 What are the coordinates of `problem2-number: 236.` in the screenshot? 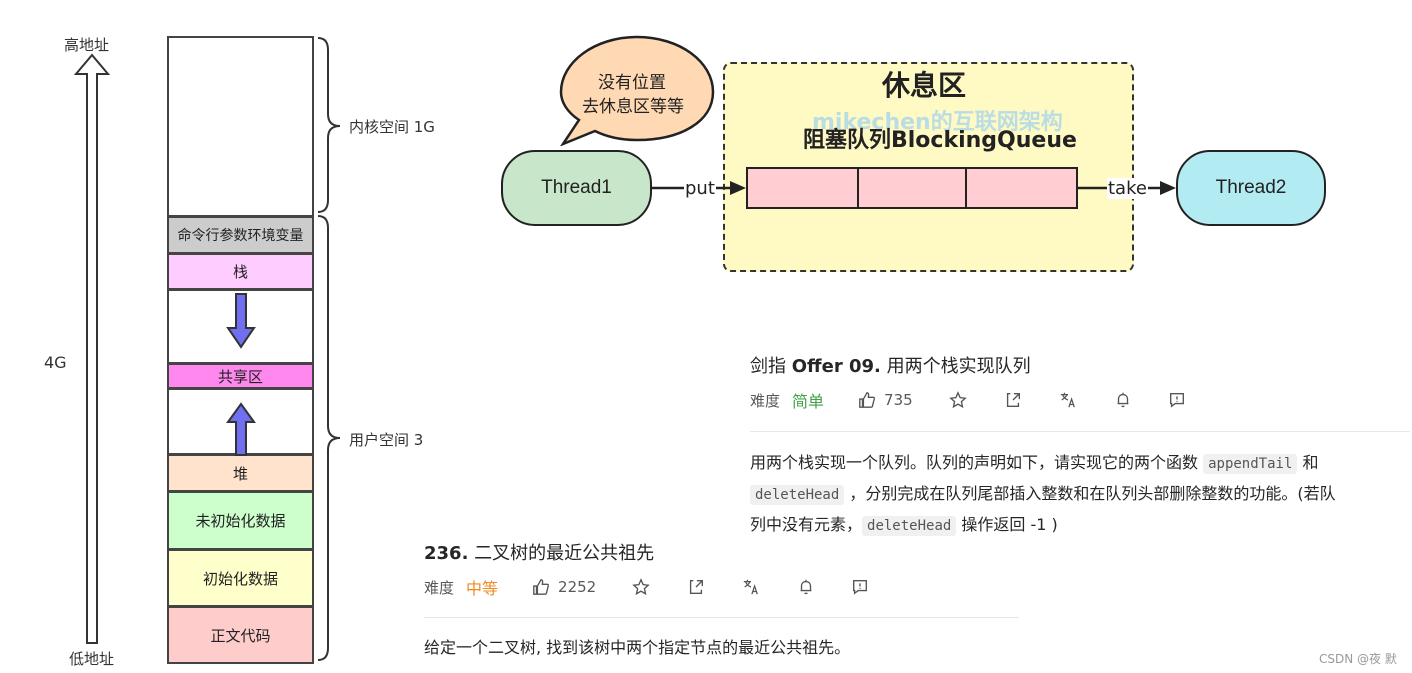 It's located at (446, 553).